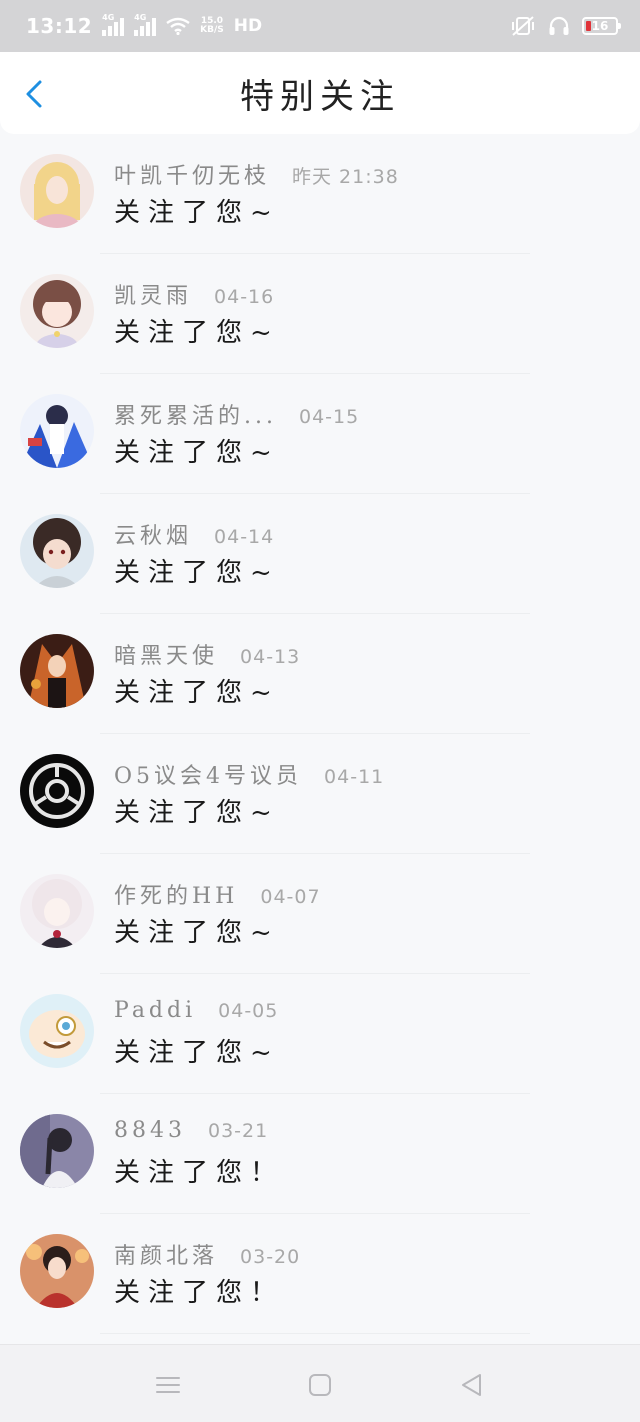 The width and height of the screenshot is (640, 1422). What do you see at coordinates (248, 26) in the screenshot?
I see `hd-indicator: HD` at bounding box center [248, 26].